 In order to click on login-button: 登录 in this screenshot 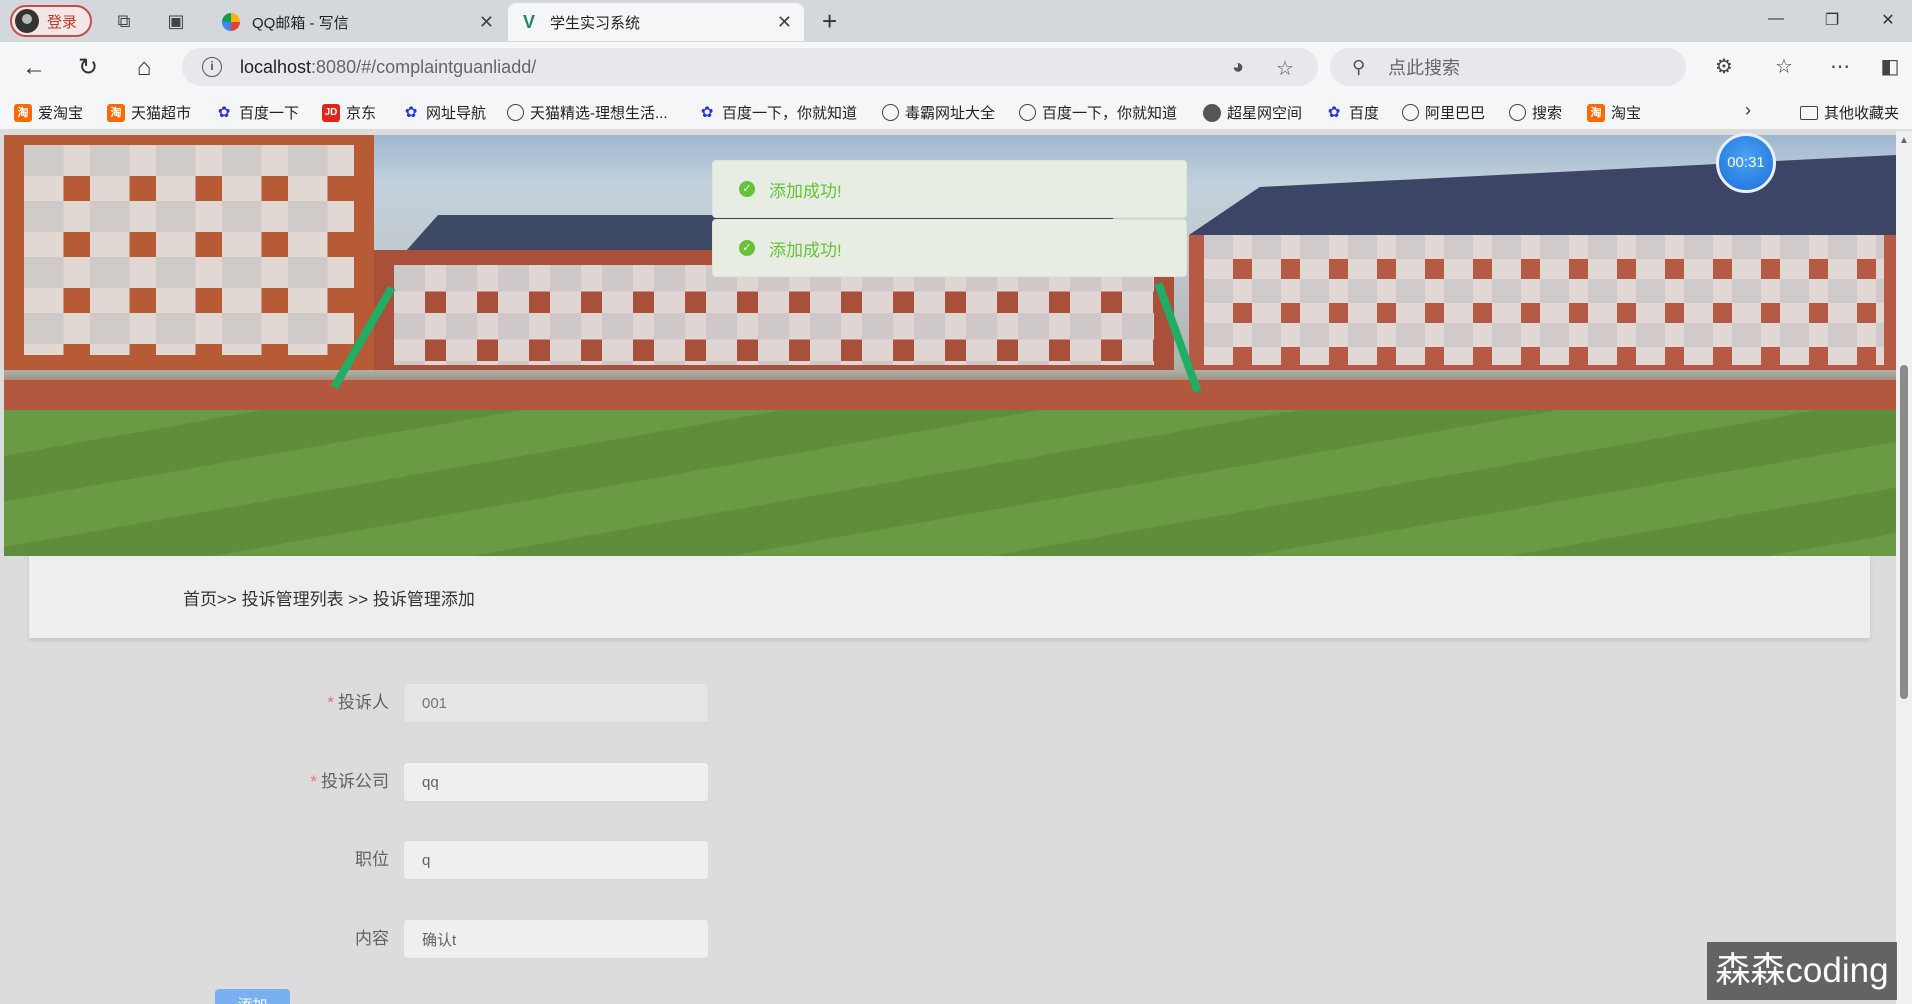, I will do `click(51, 21)`.